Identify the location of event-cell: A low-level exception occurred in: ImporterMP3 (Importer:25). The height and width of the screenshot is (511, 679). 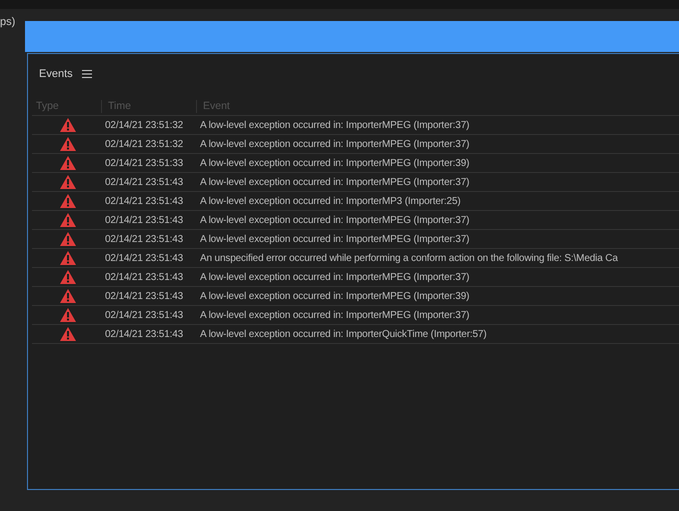
(330, 201).